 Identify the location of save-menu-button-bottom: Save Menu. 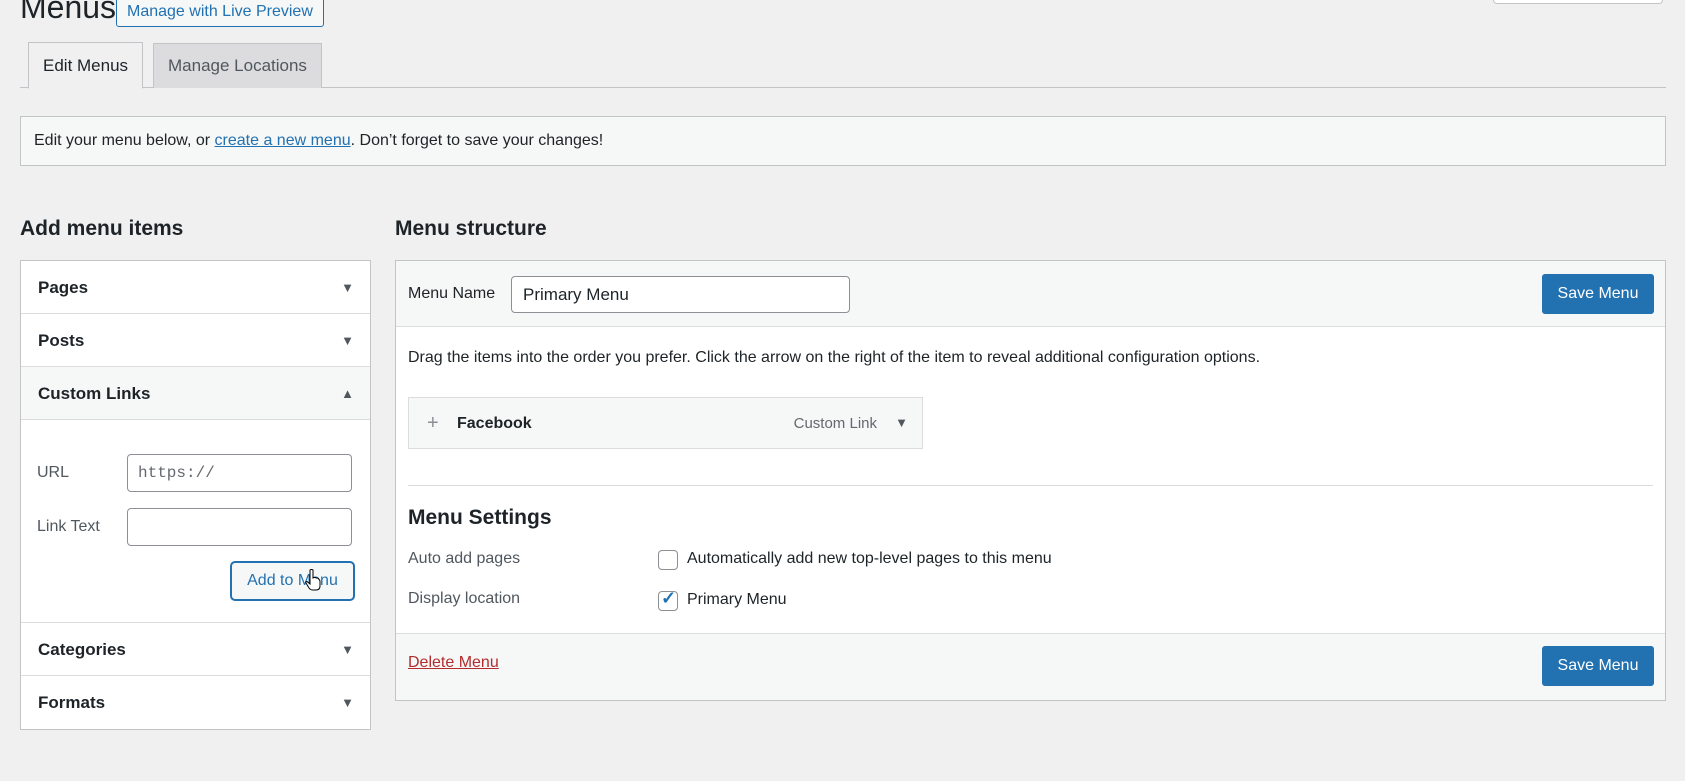
(1598, 666).